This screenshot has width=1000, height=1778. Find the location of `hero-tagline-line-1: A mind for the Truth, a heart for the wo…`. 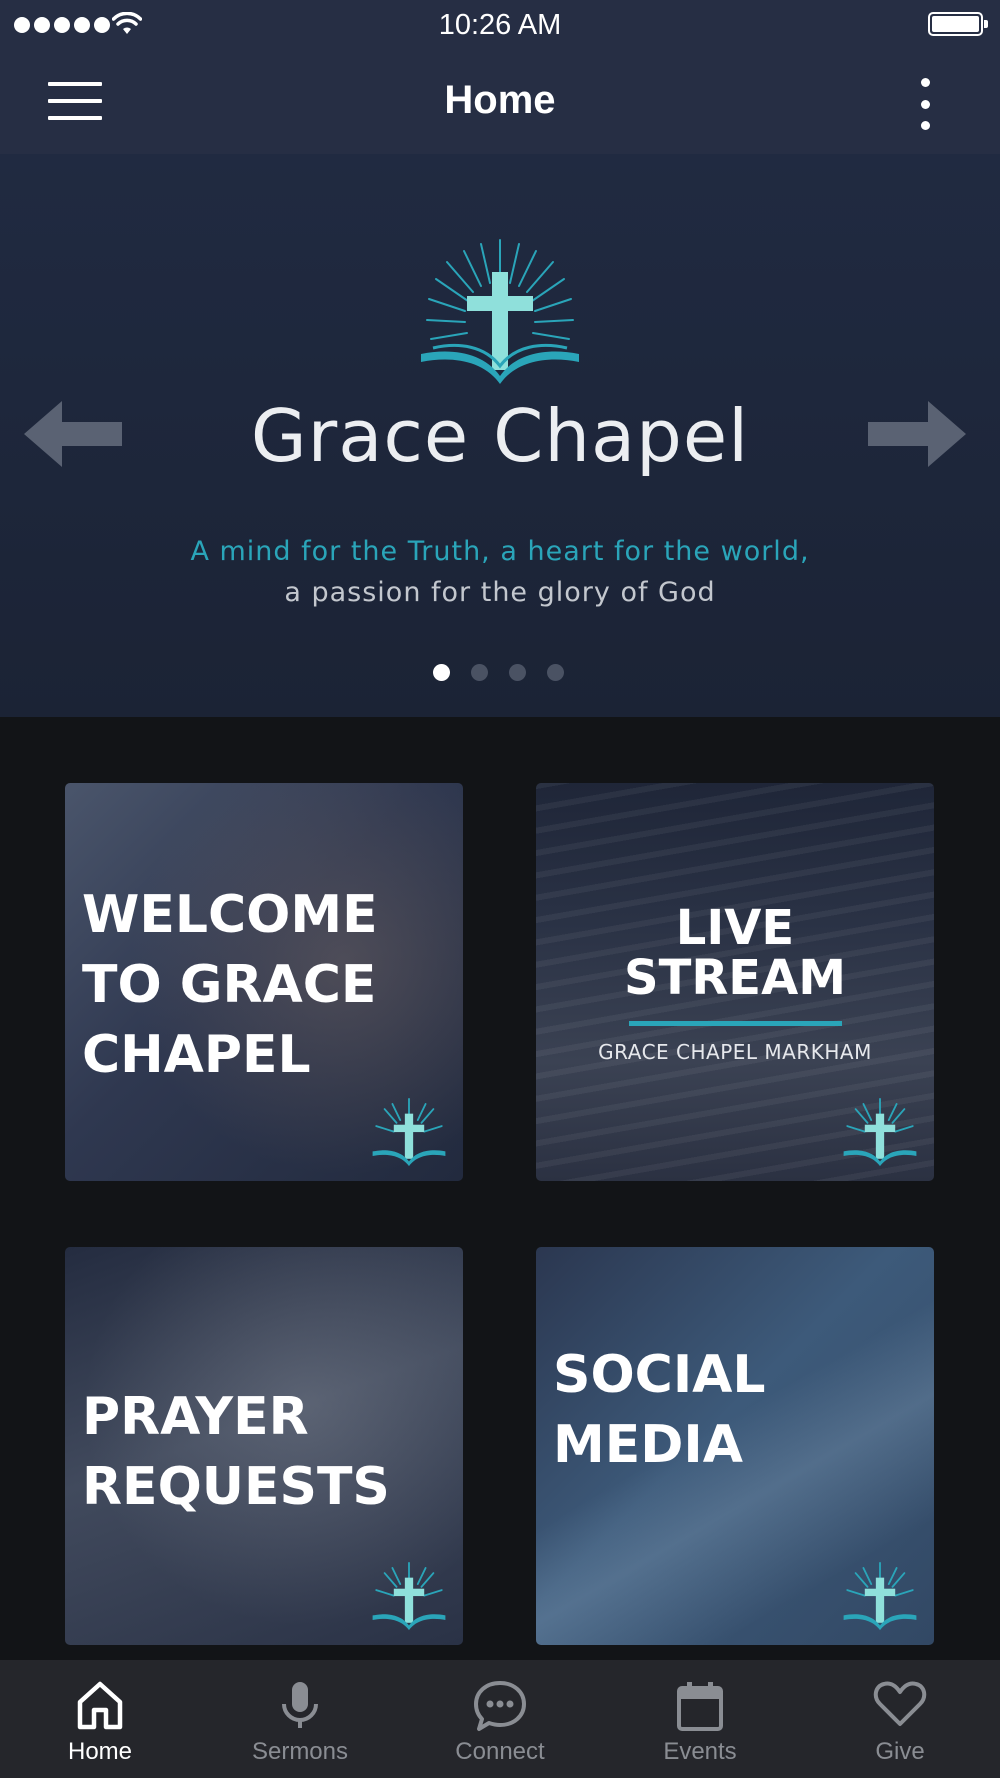

hero-tagline-line-1: A mind for the Truth, a heart for the wo… is located at coordinates (500, 551).